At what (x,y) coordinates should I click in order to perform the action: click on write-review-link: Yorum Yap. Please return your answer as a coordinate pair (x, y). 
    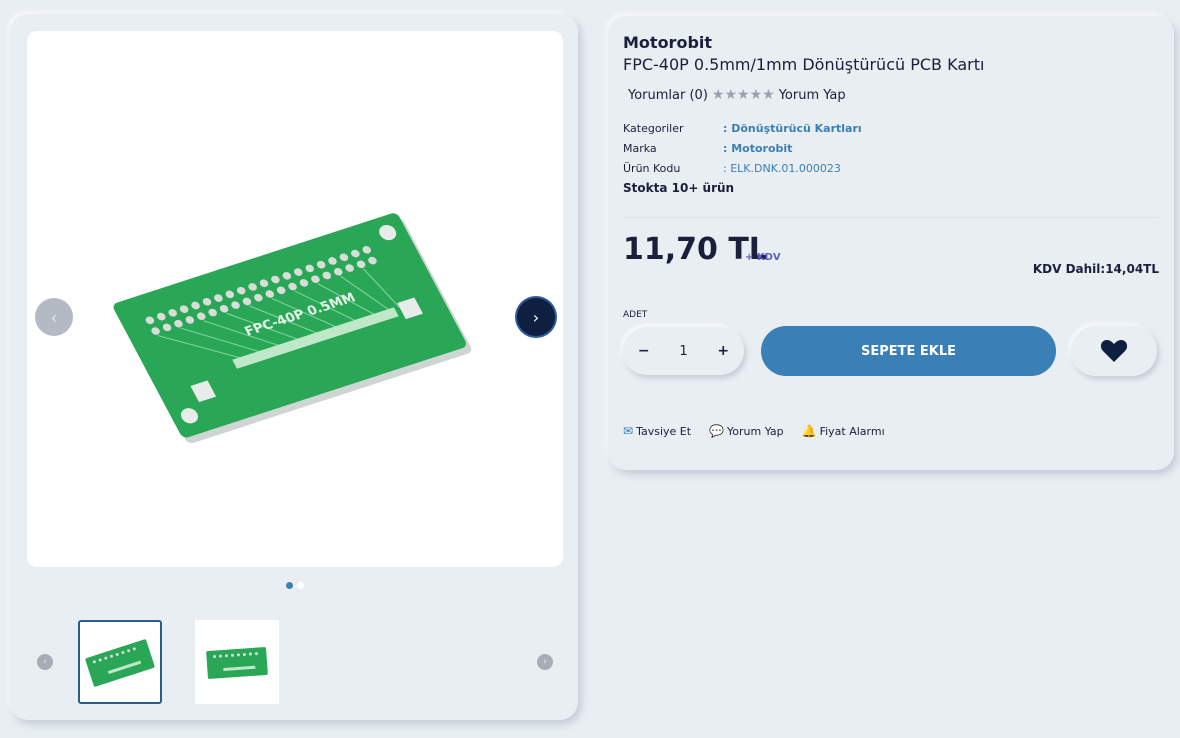
    Looking at the image, I should click on (812, 95).